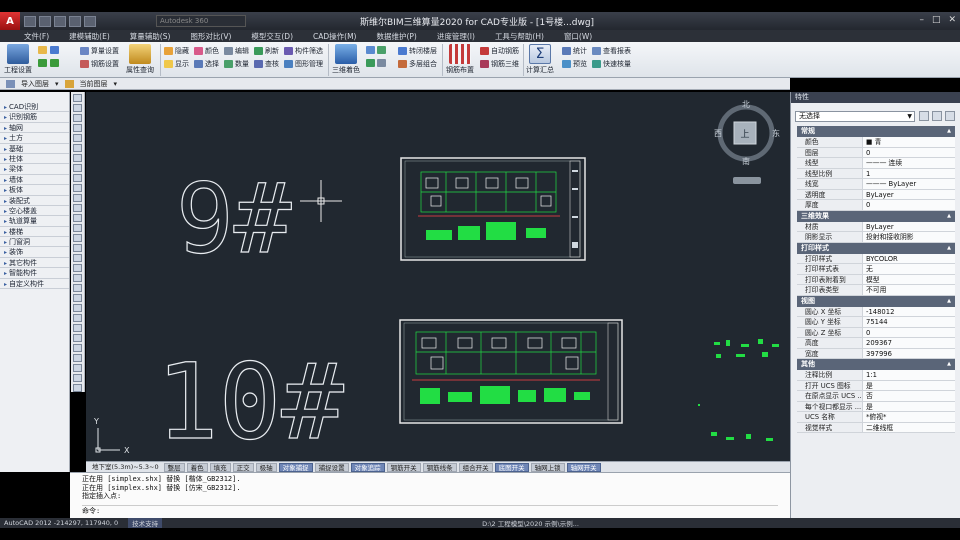  What do you see at coordinates (34, 273) in the screenshot?
I see `category-item: 智能构件` at bounding box center [34, 273].